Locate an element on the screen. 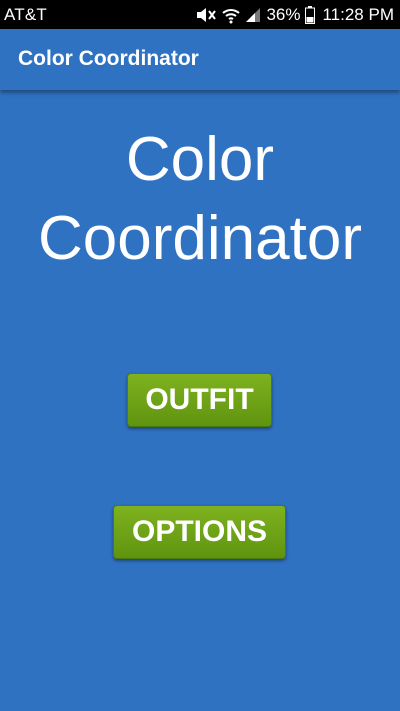  status-bar: AT&T 36% 11:28 PM is located at coordinates (200, 14).